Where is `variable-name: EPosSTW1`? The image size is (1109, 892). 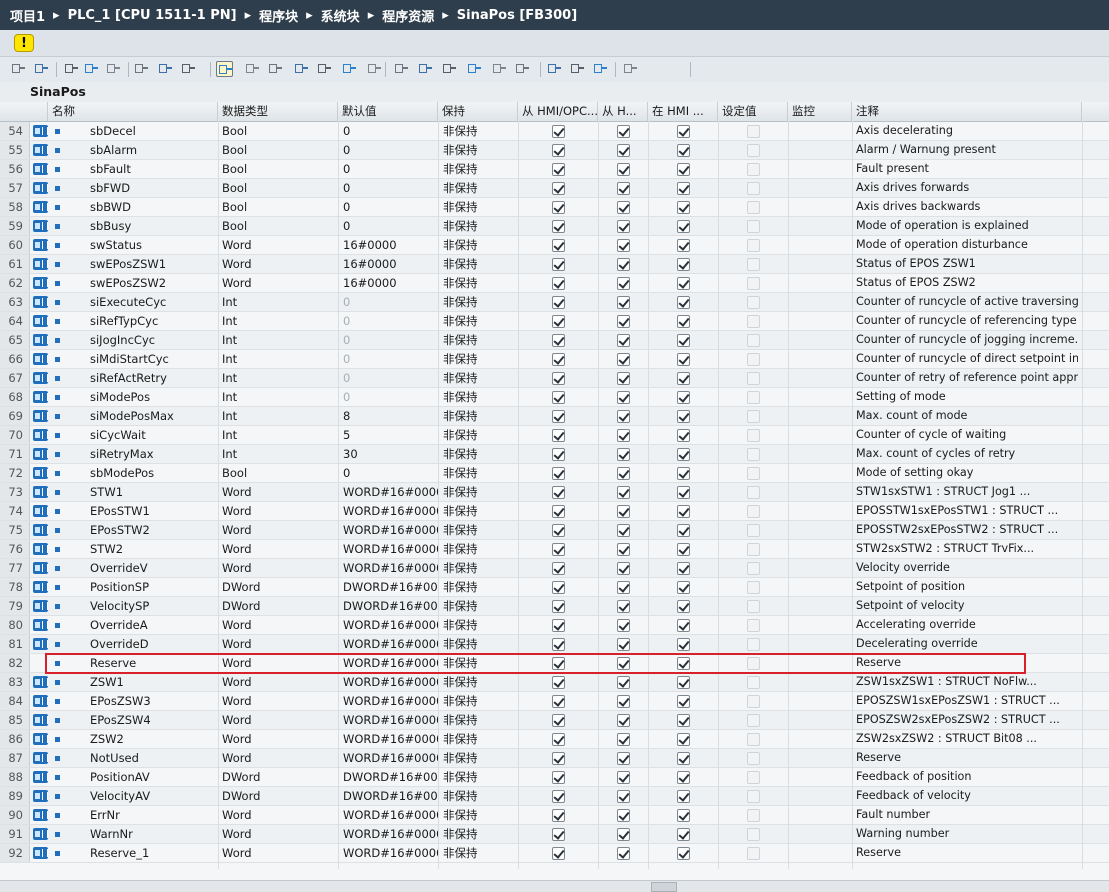 variable-name: EPosSTW1 is located at coordinates (154, 511).